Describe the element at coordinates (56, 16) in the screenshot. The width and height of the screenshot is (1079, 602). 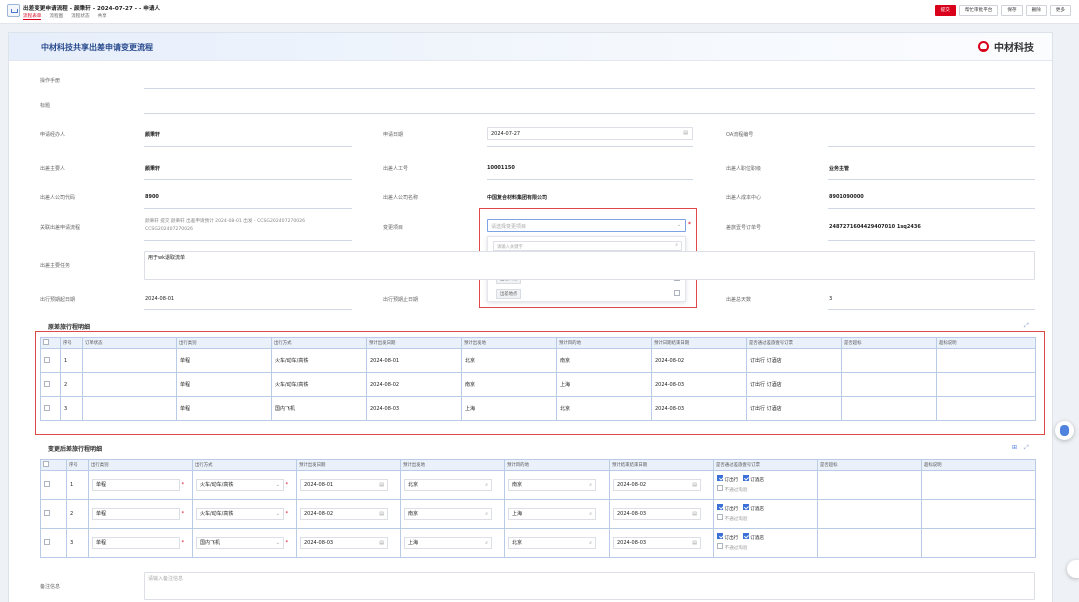
I see `tab-flowchart: 流程图` at that location.